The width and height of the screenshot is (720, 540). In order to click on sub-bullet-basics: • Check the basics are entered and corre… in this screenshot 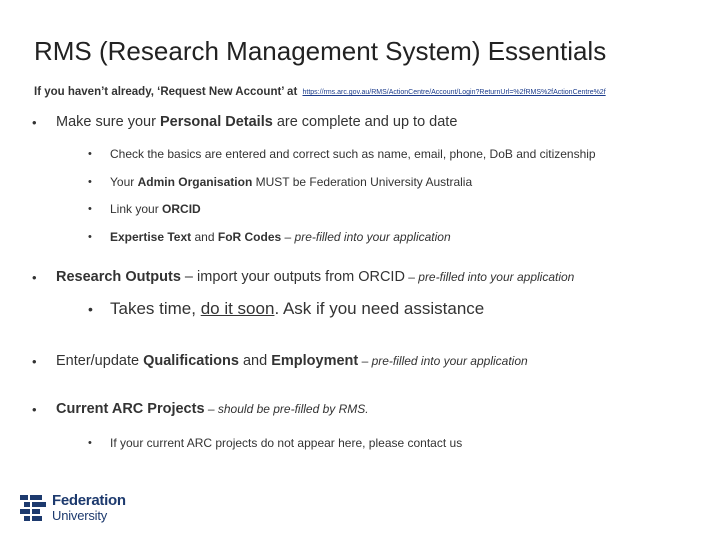, I will do `click(342, 154)`.